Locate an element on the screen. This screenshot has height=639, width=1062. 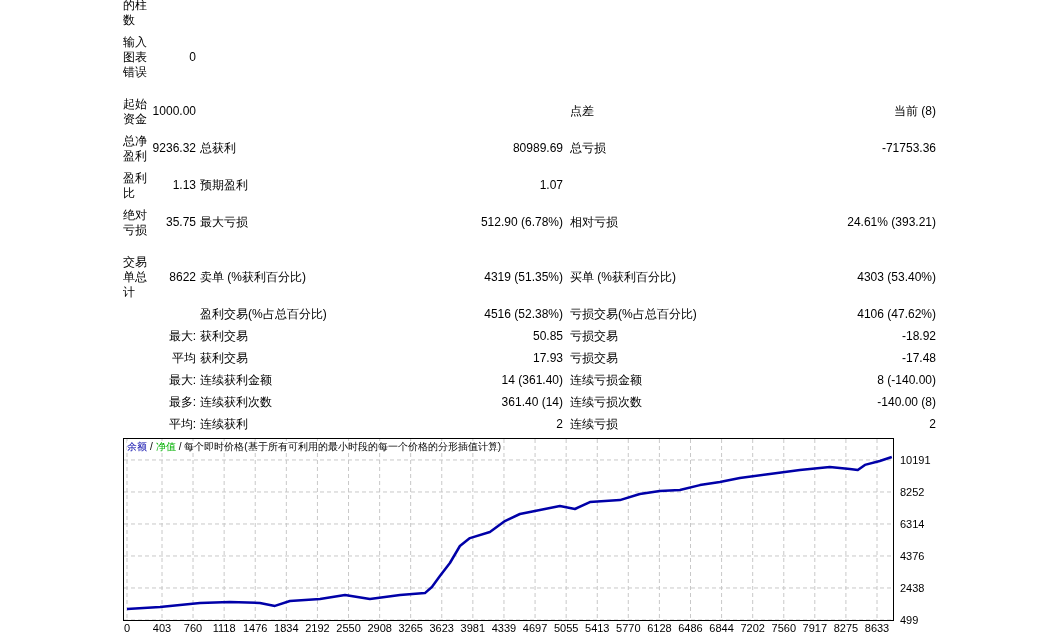
legend-text: / is located at coordinates (151, 447).